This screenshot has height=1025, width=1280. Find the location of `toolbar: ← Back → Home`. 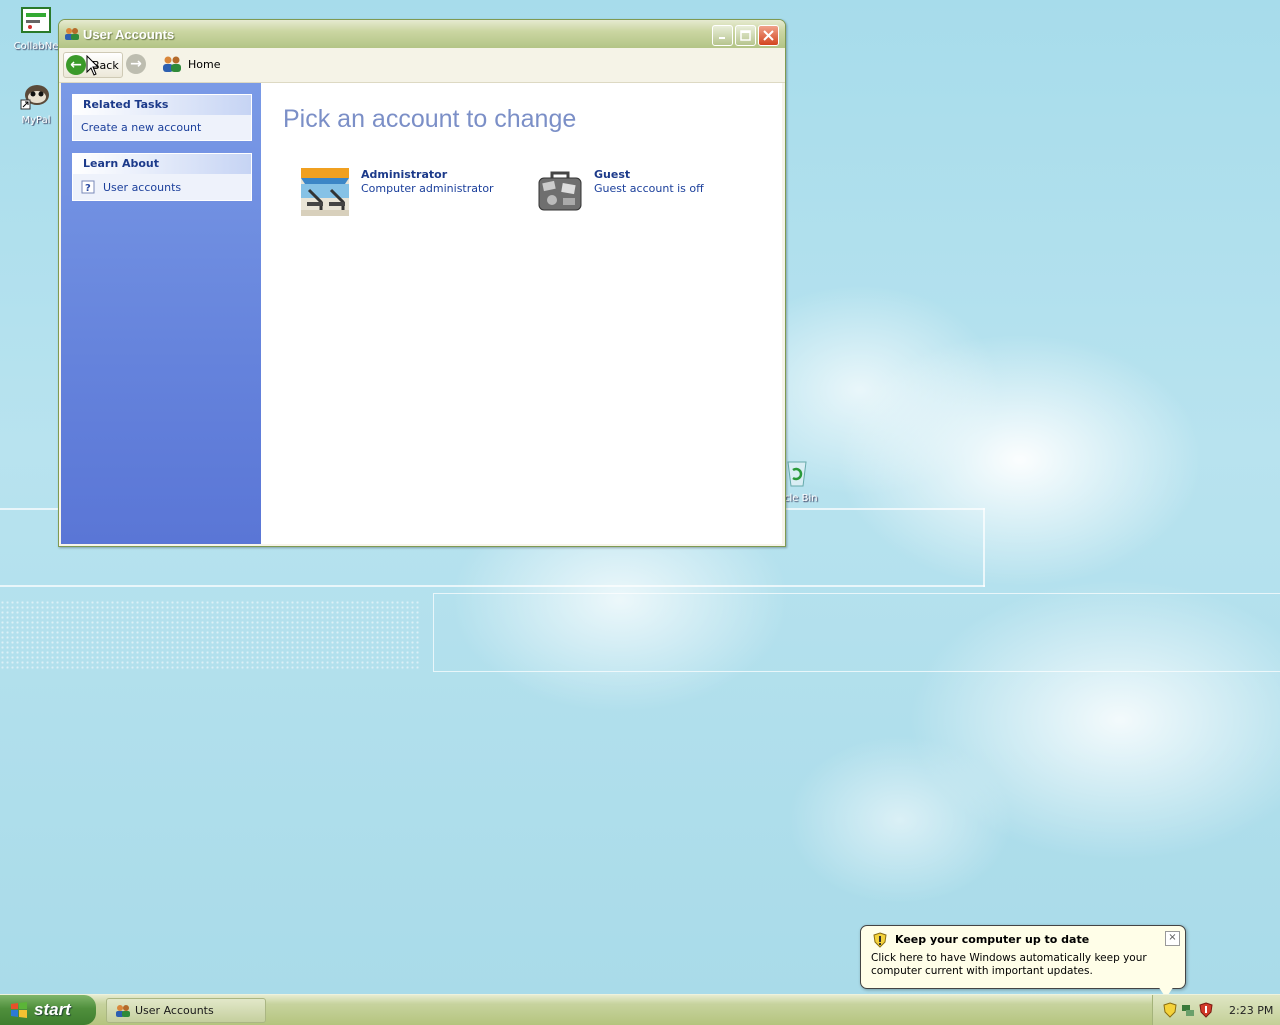

toolbar: ← Back → Home is located at coordinates (422, 65).